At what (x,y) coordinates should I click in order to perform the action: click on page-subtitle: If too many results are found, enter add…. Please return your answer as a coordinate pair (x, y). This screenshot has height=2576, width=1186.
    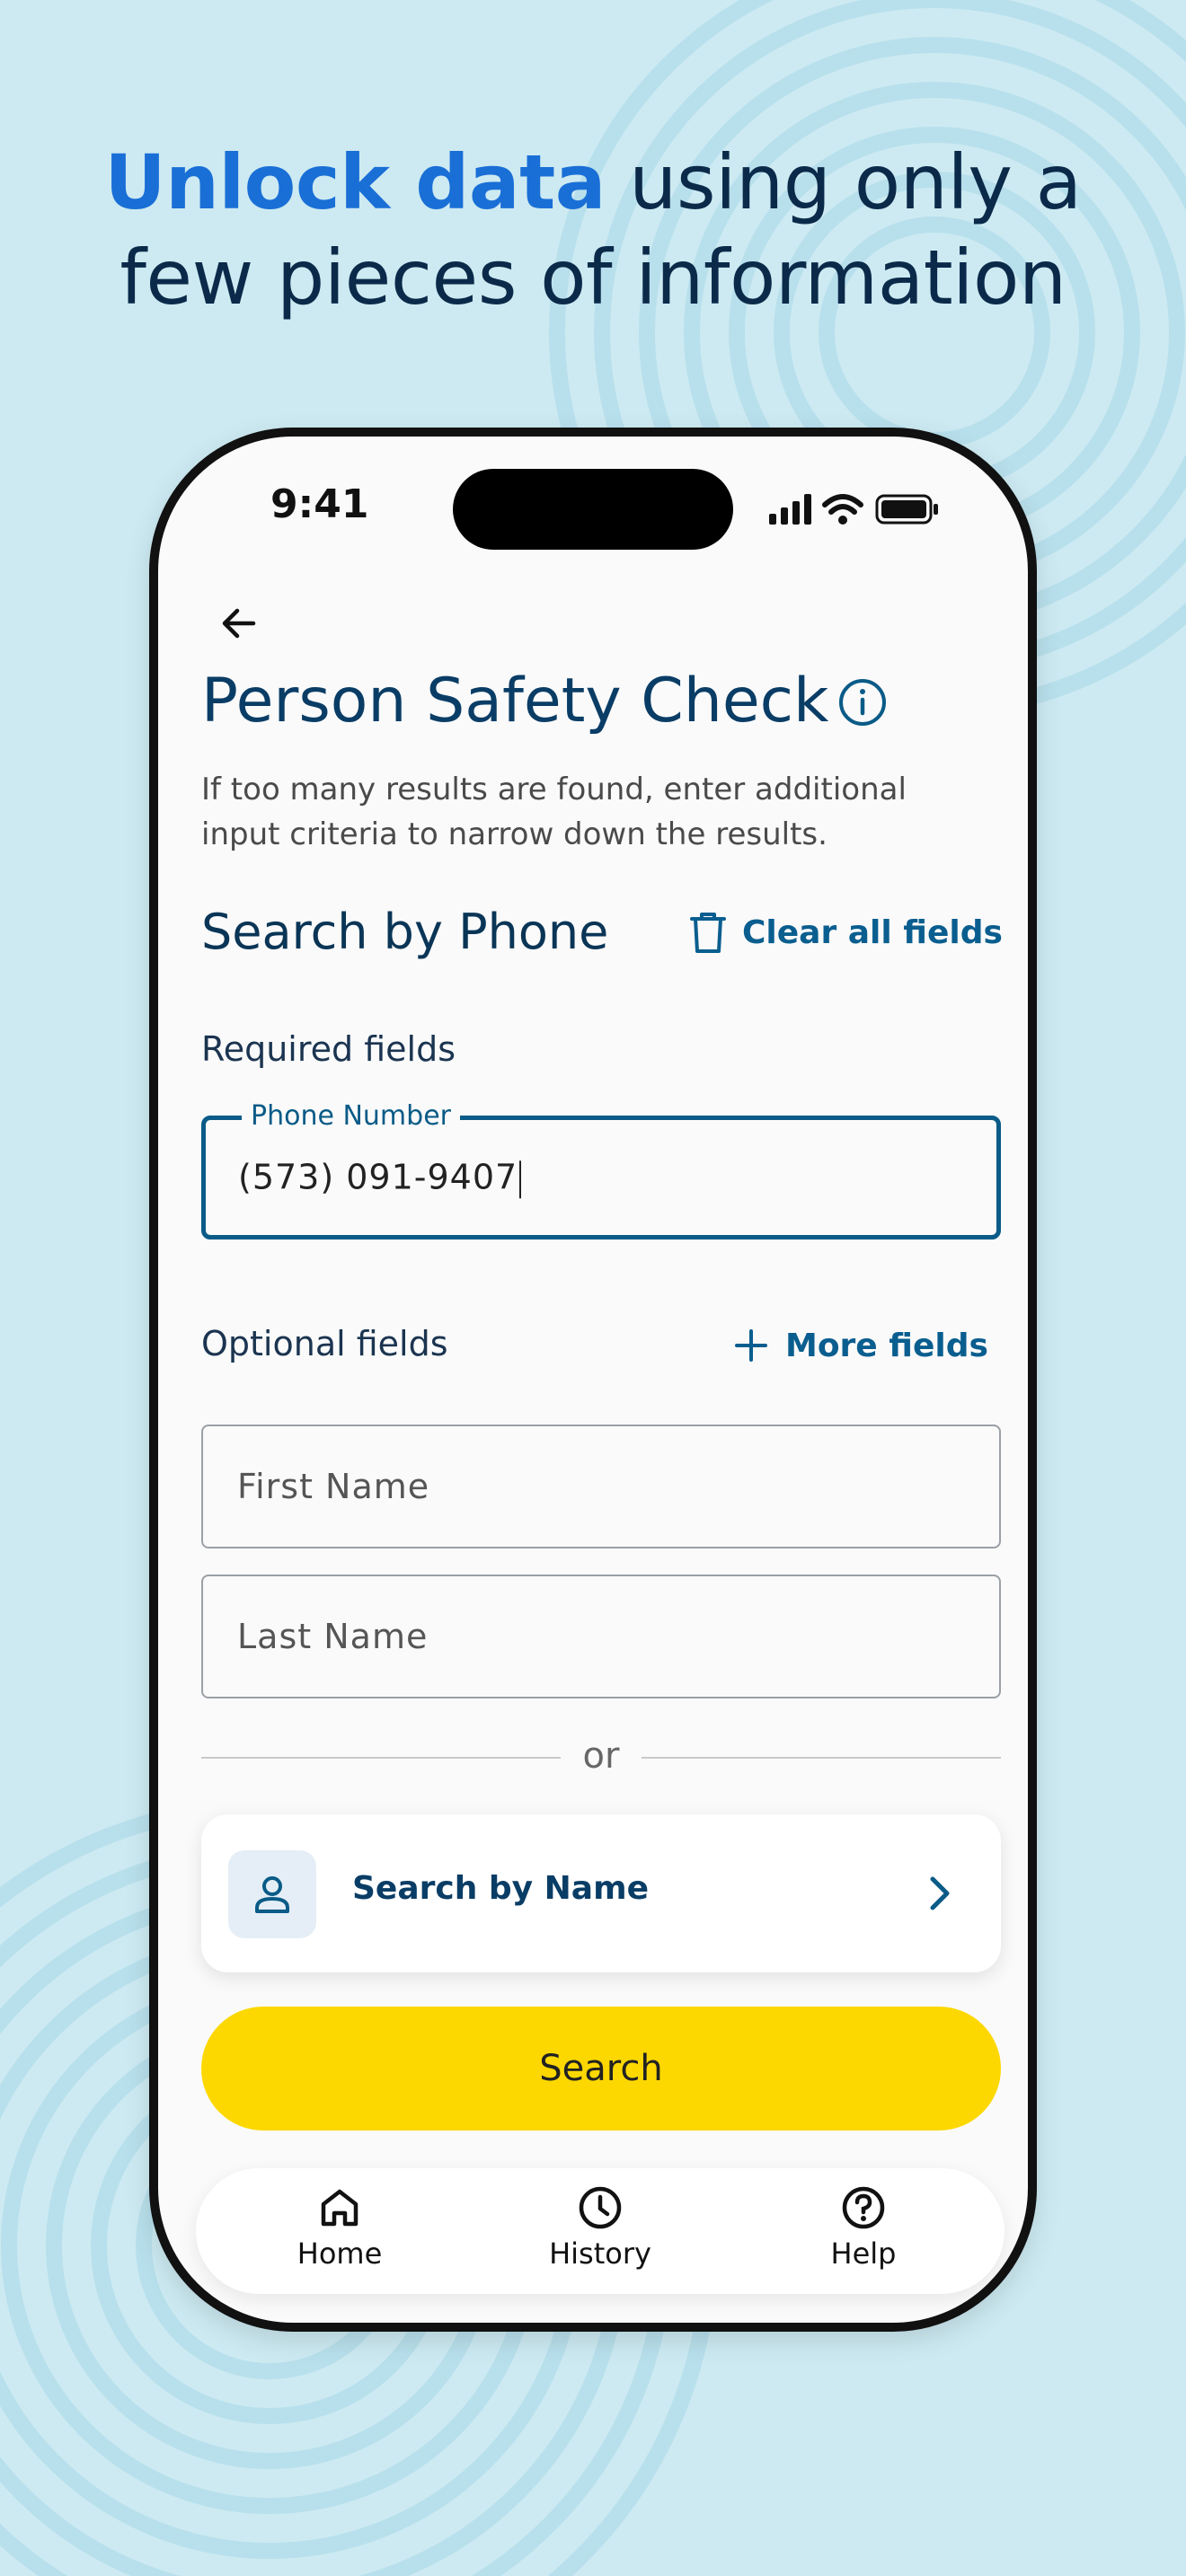
    Looking at the image, I should click on (554, 812).